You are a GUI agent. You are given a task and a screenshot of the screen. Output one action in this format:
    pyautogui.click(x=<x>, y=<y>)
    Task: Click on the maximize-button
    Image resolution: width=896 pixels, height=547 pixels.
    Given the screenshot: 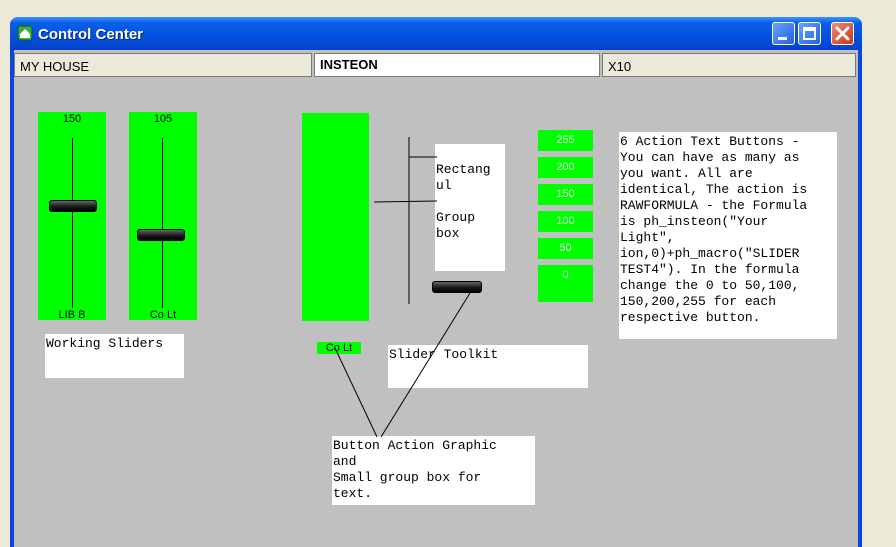 What is the action you would take?
    pyautogui.click(x=809, y=33)
    